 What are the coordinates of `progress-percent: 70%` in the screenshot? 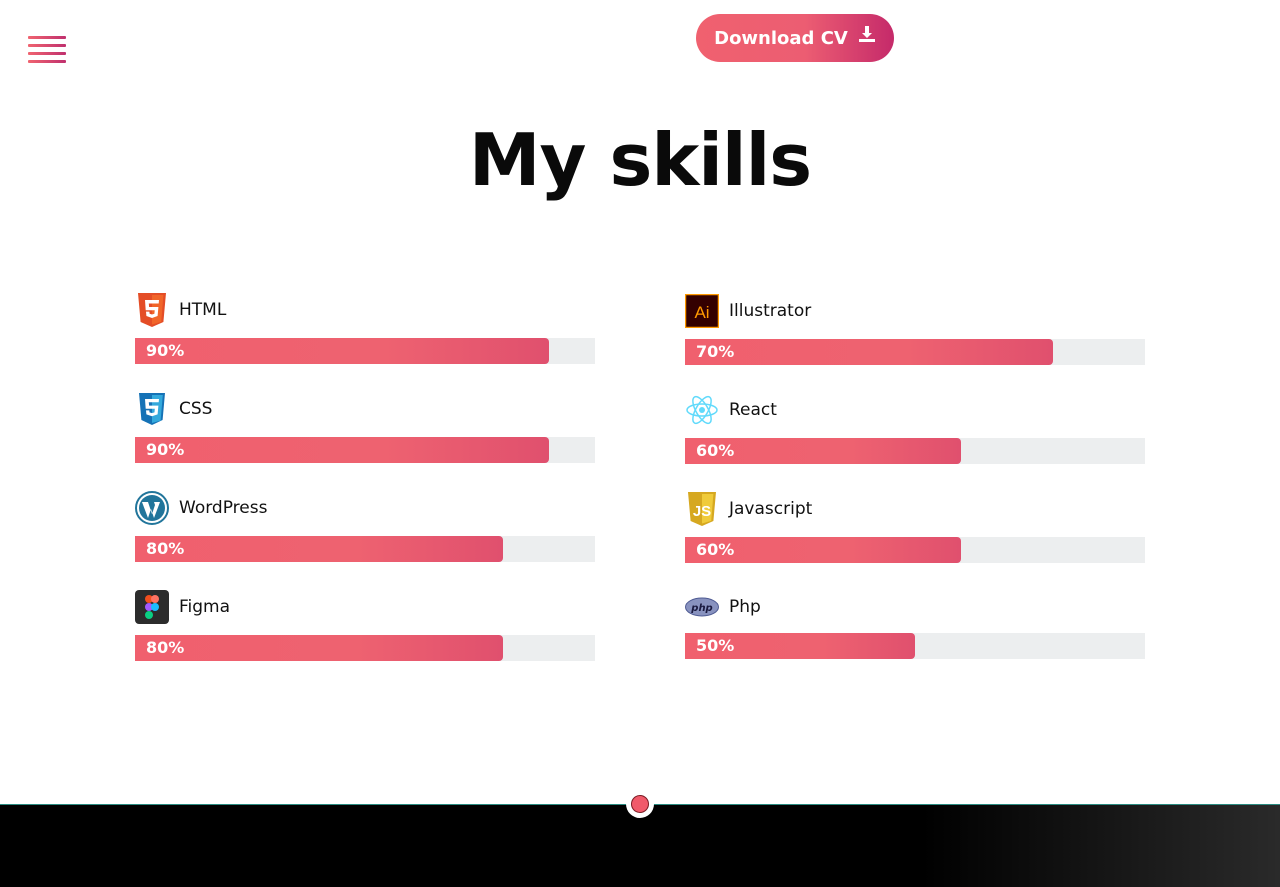 It's located at (715, 351).